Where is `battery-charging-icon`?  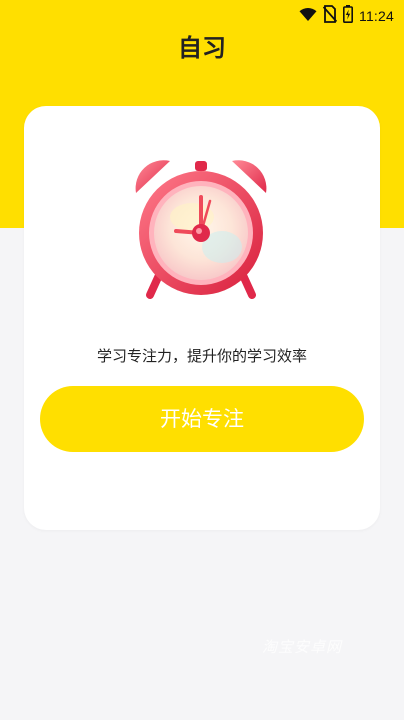
battery-charging-icon is located at coordinates (348, 16).